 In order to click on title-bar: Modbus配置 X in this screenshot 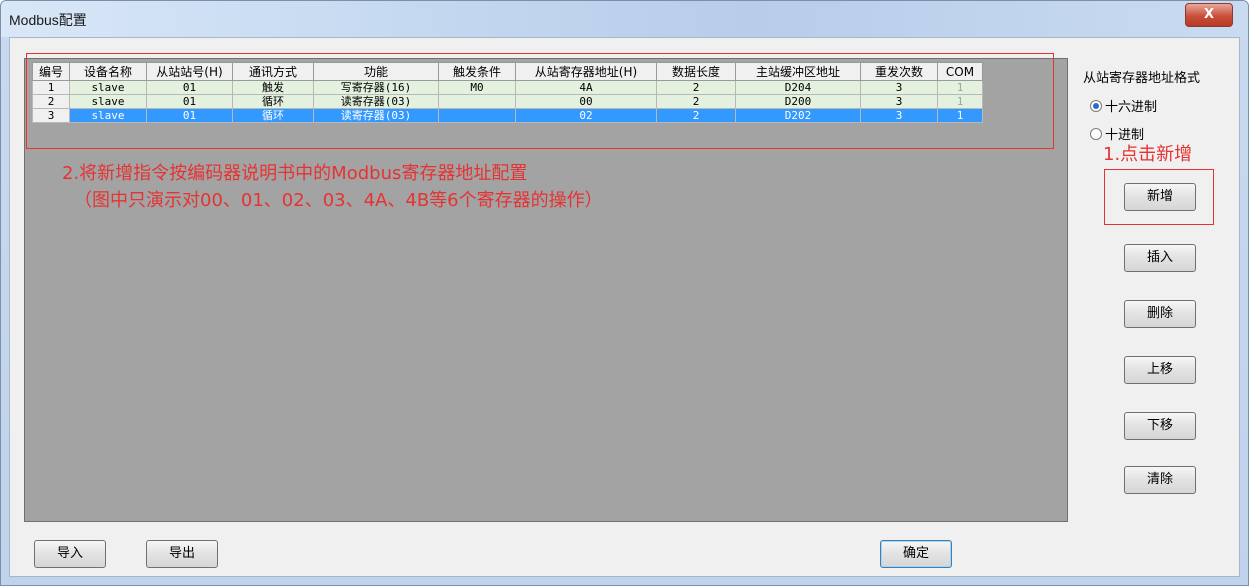, I will do `click(624, 19)`.